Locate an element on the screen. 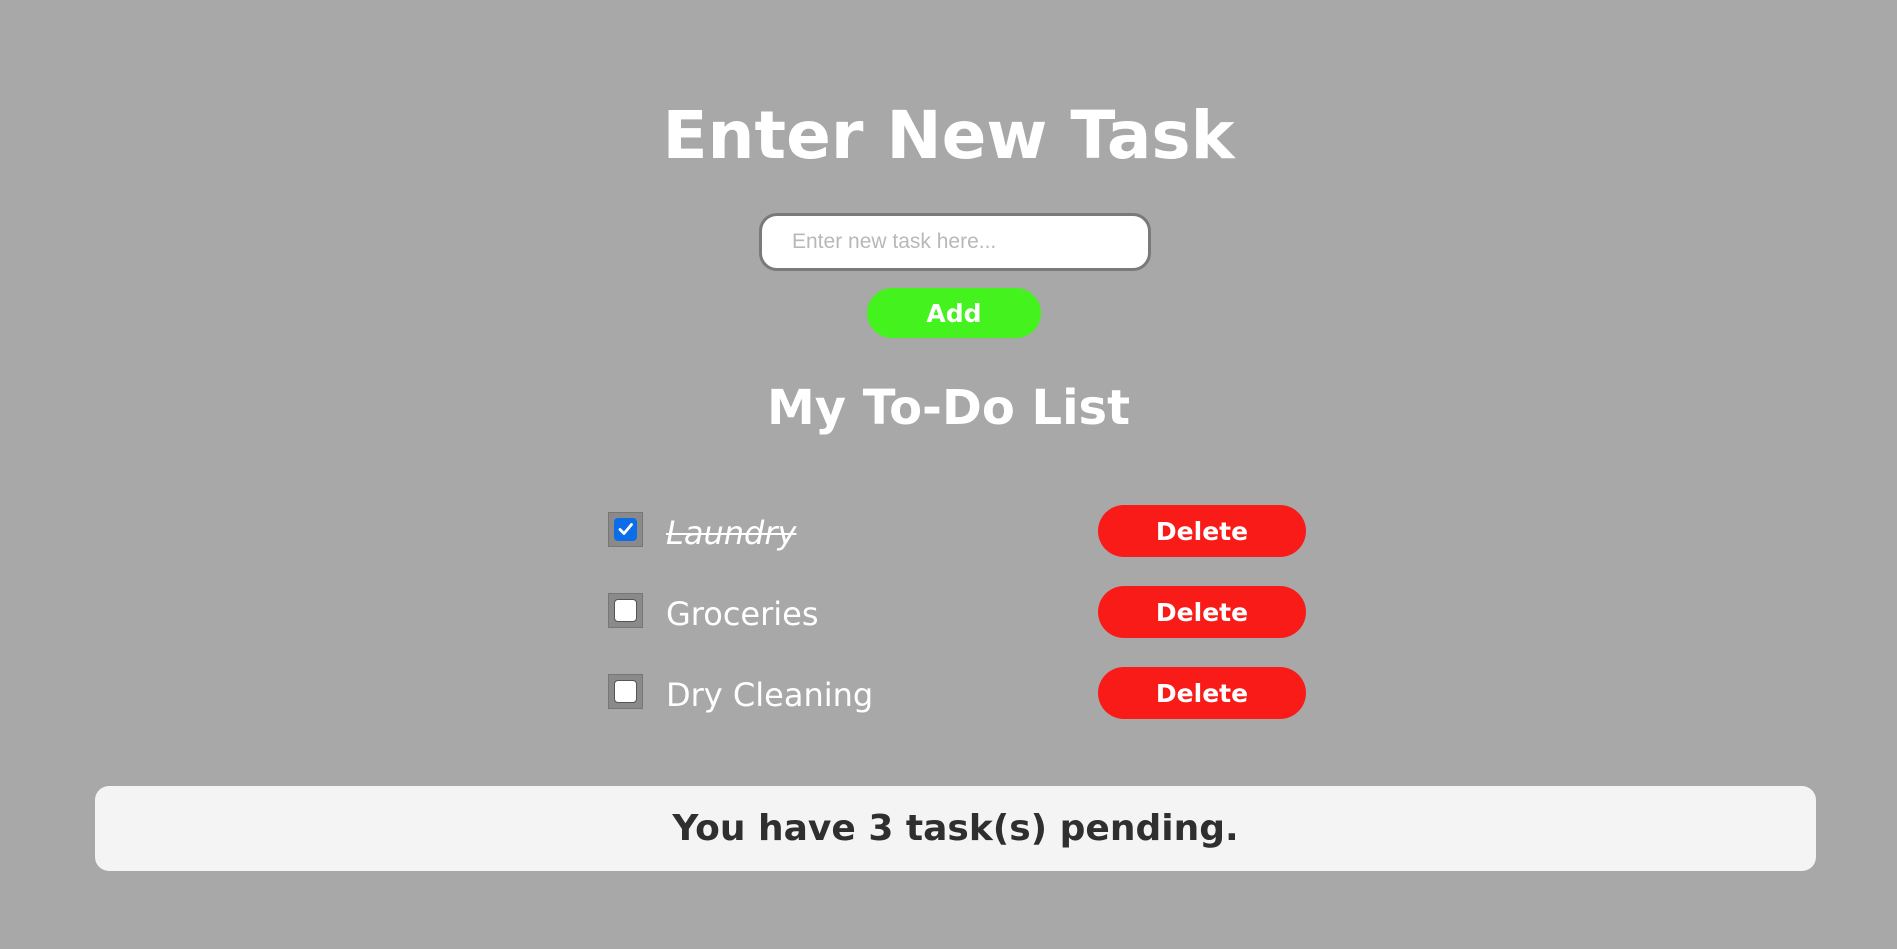 The width and height of the screenshot is (1897, 949). new-task-input is located at coordinates (955, 242).